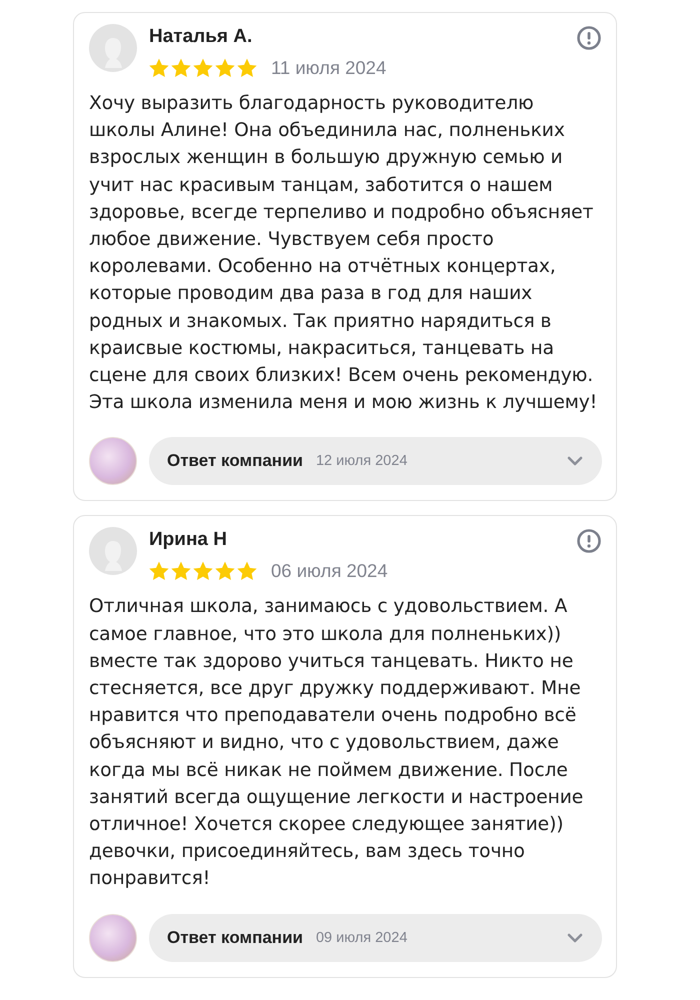 This screenshot has height=1000, width=700. What do you see at coordinates (329, 571) in the screenshot?
I see `review-date: 06 июля 2024` at bounding box center [329, 571].